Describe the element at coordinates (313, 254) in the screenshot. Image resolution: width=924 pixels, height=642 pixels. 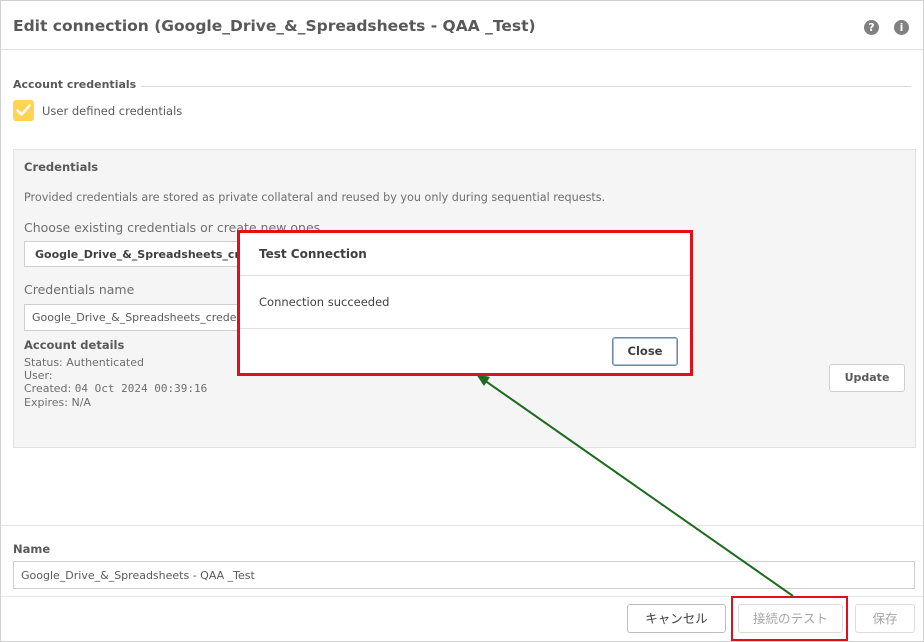
I see `modal-title: Test Connection` at that location.